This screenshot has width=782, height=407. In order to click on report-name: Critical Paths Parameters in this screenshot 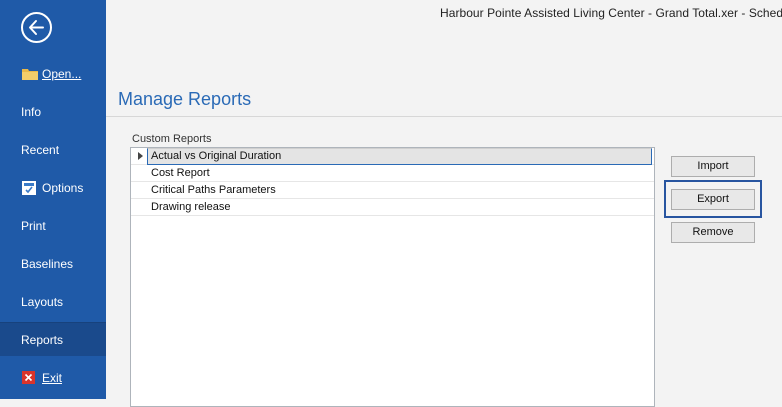, I will do `click(213, 190)`.